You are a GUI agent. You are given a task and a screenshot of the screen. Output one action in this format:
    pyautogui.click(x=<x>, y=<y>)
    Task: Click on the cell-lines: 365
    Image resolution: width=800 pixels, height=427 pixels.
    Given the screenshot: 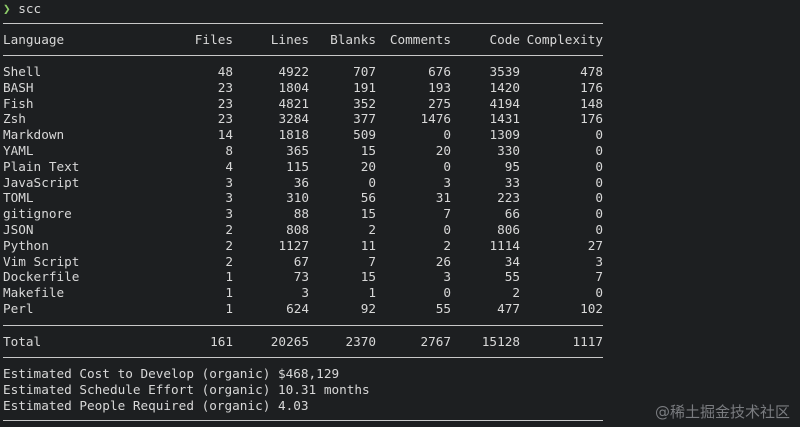 What is the action you would take?
    pyautogui.click(x=297, y=150)
    